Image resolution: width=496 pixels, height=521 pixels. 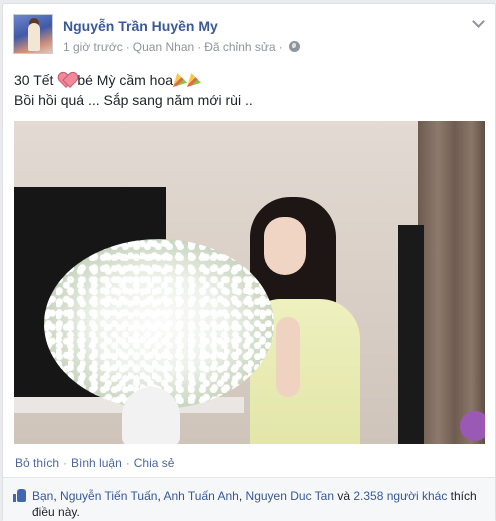 I want to click on liker-name: Nguyen Duc Tan, so click(x=290, y=496).